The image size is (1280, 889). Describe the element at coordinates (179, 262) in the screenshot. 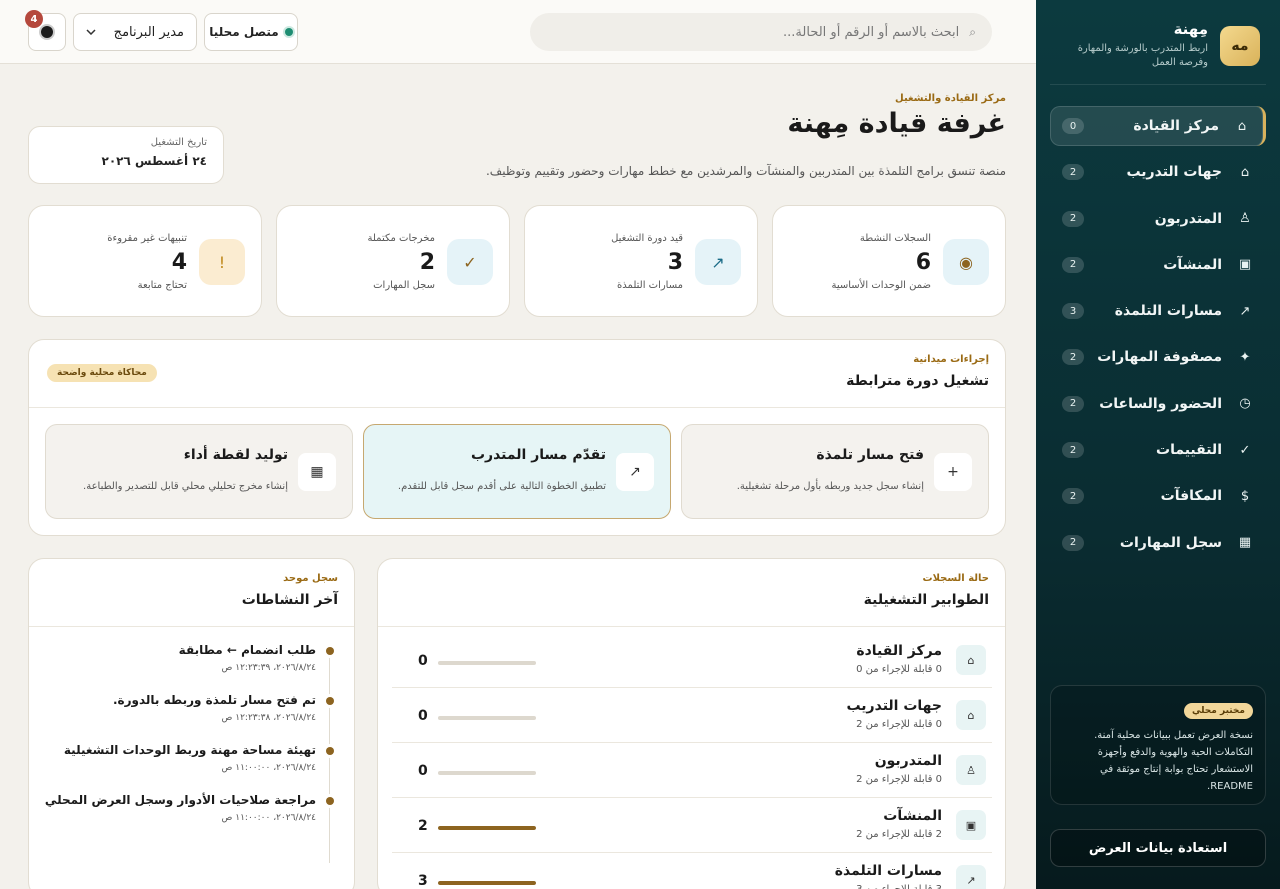

I see `stat-value: 4` at that location.